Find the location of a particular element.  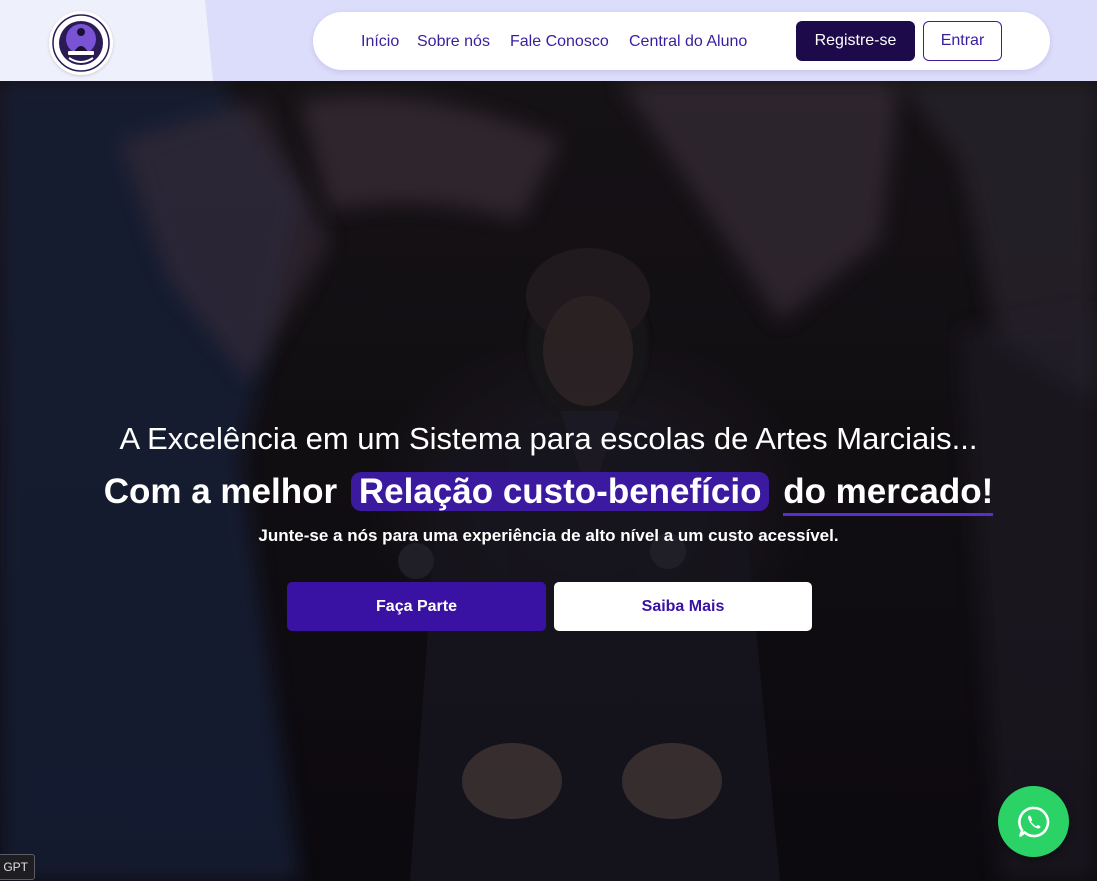

subheadline-prefix: Com a melhor is located at coordinates (220, 491).